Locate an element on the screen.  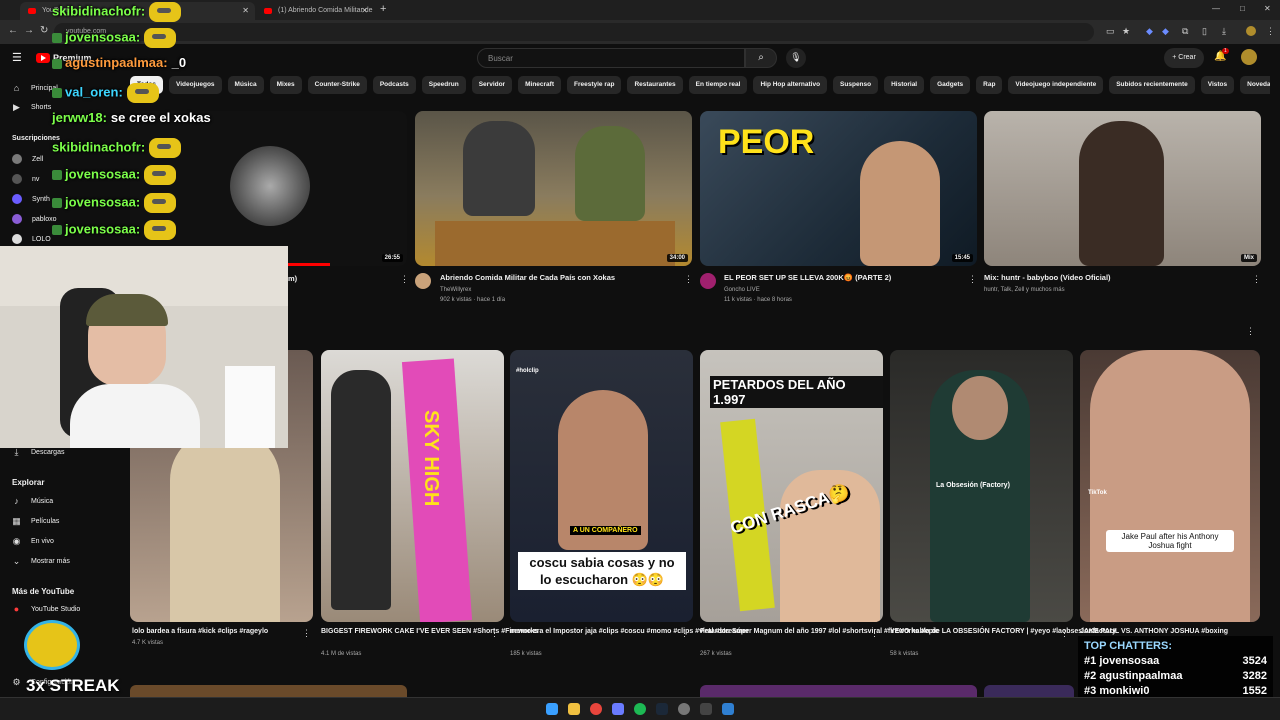
channel-name: huntr, Talk, Zell y muchos más is located at coordinates (1024, 290).